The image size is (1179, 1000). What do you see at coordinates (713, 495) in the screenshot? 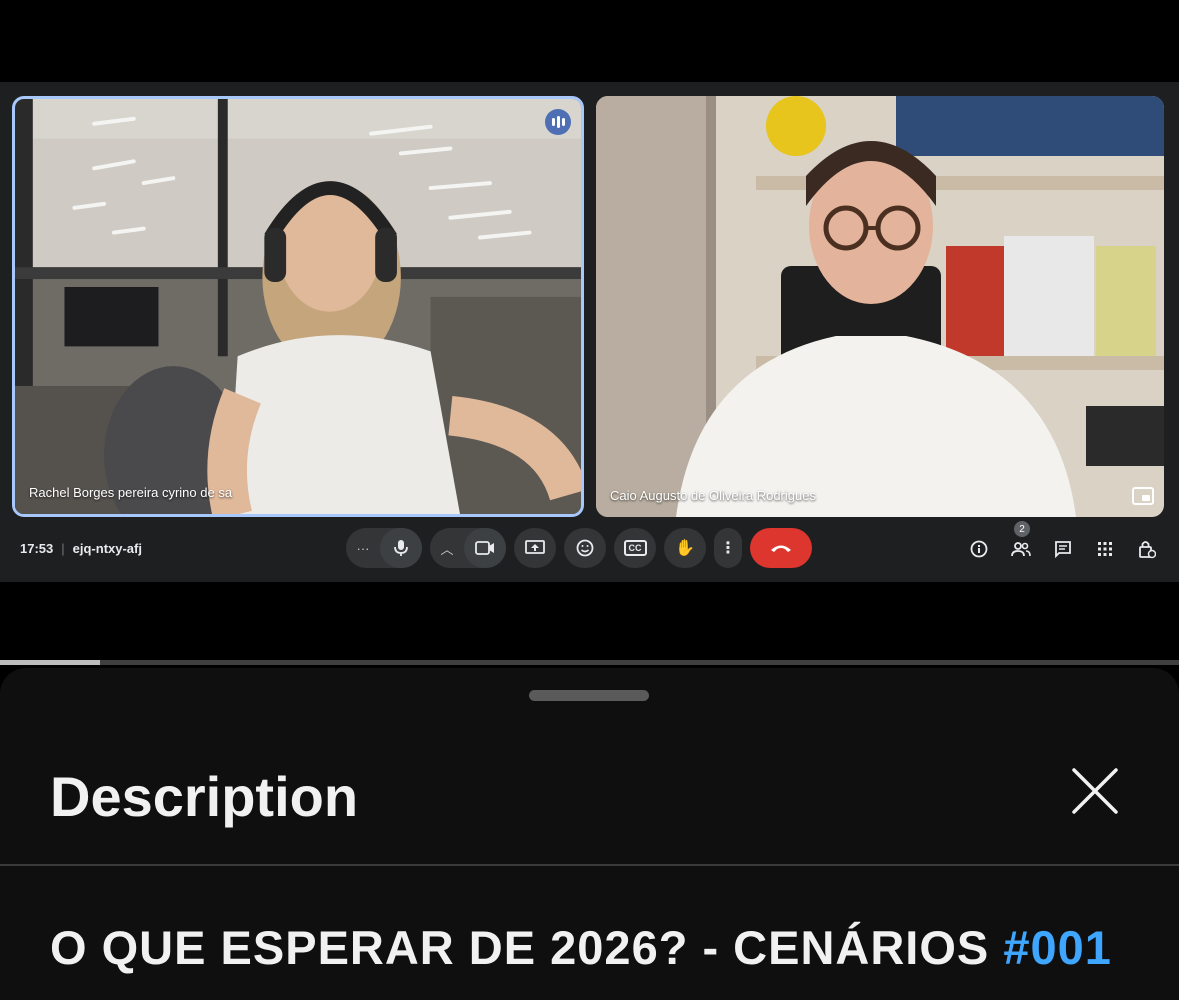
I see `participant-name: Caio Augusto de Oliveira Rodrigues` at bounding box center [713, 495].